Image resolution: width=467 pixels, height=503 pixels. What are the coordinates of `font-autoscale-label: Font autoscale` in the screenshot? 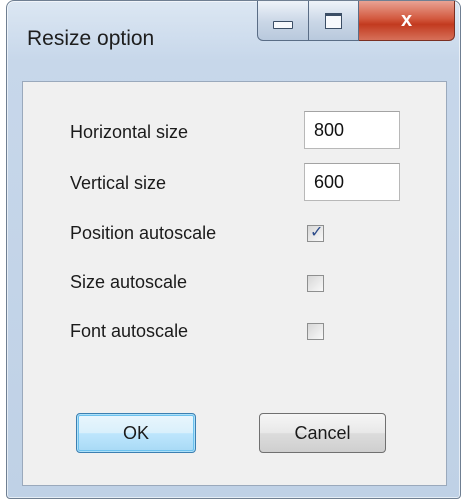 It's located at (129, 331).